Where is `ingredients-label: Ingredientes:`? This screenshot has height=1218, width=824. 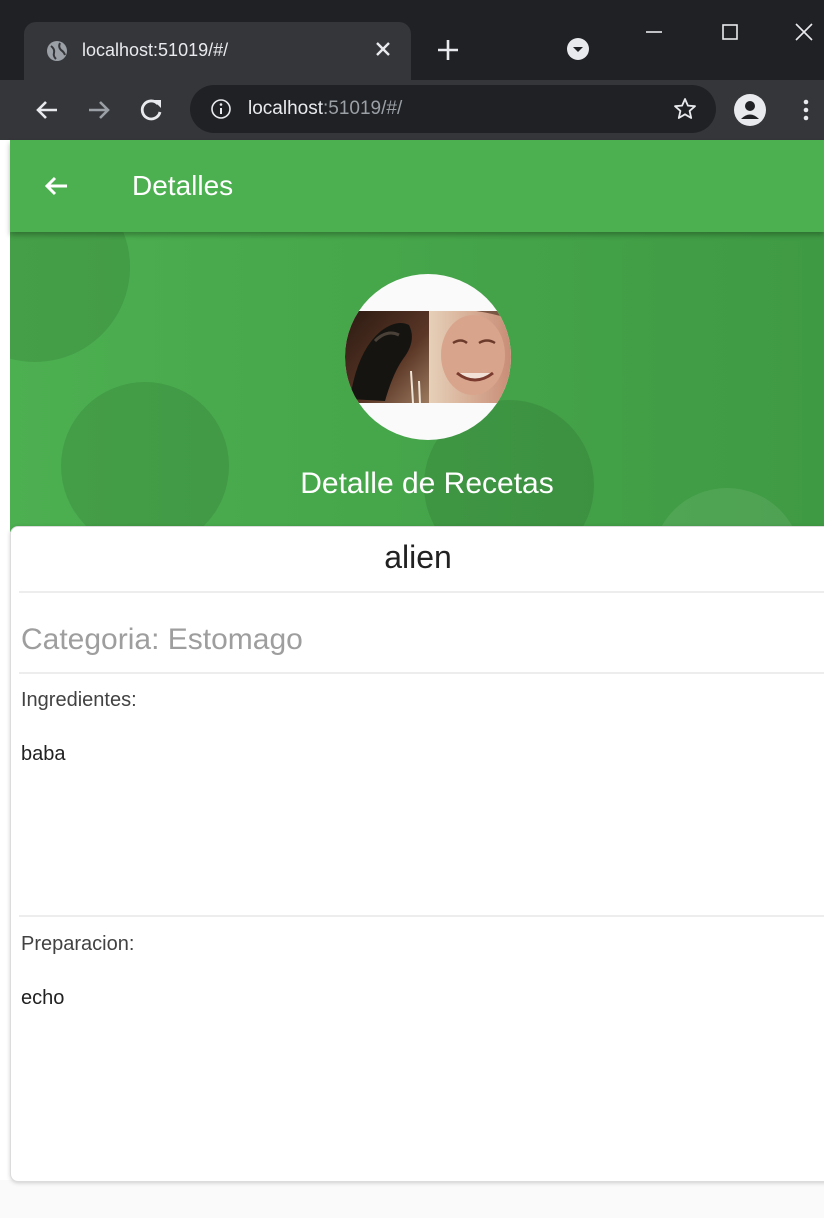 ingredients-label: Ingredientes: is located at coordinates (79, 700).